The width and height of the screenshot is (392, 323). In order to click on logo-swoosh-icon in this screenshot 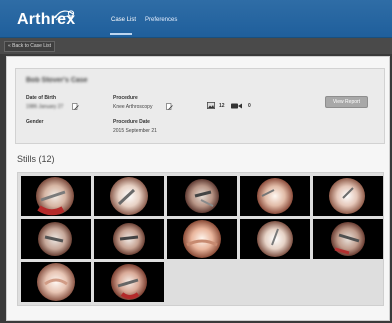, I will do `click(64, 15)`.